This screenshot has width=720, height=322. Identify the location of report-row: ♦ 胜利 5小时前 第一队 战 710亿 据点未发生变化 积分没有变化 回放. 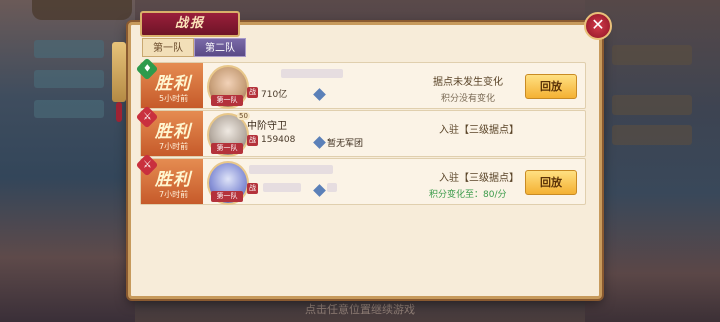
(360, 83).